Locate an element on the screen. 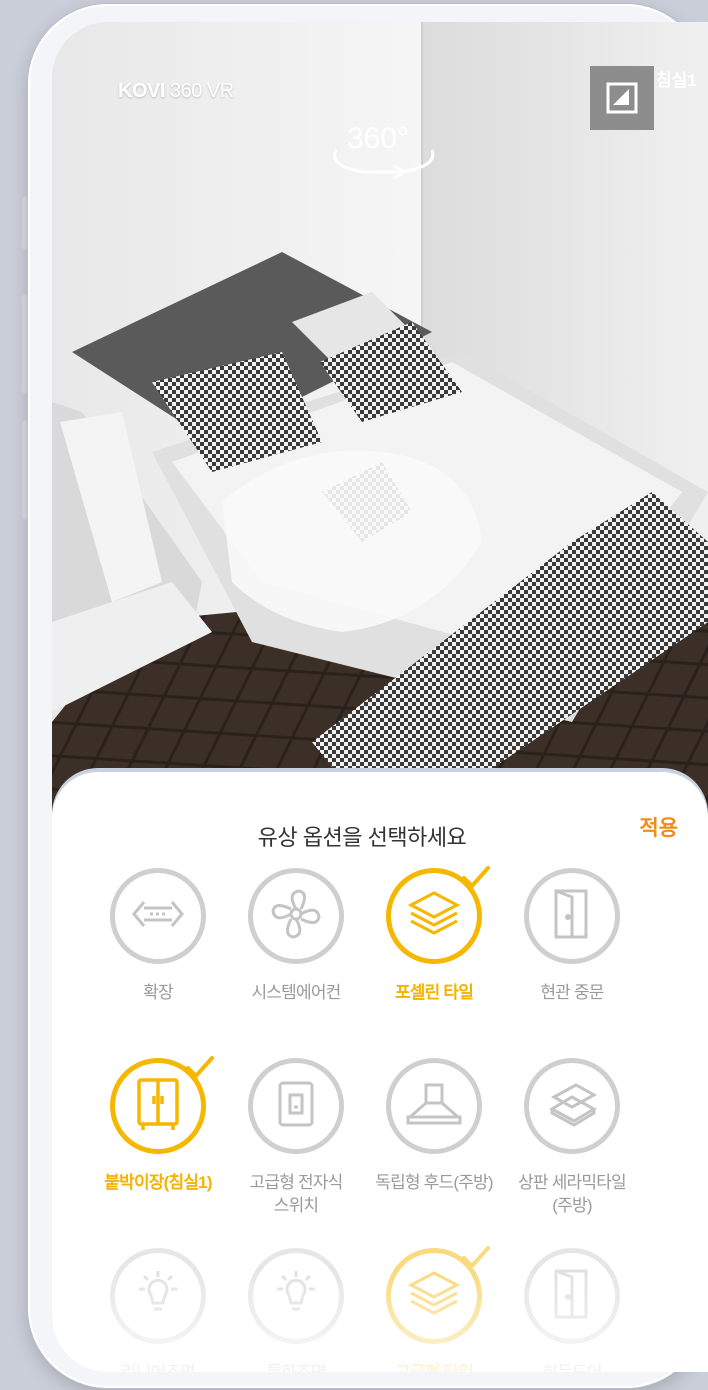  minimize-view-icon is located at coordinates (622, 98).